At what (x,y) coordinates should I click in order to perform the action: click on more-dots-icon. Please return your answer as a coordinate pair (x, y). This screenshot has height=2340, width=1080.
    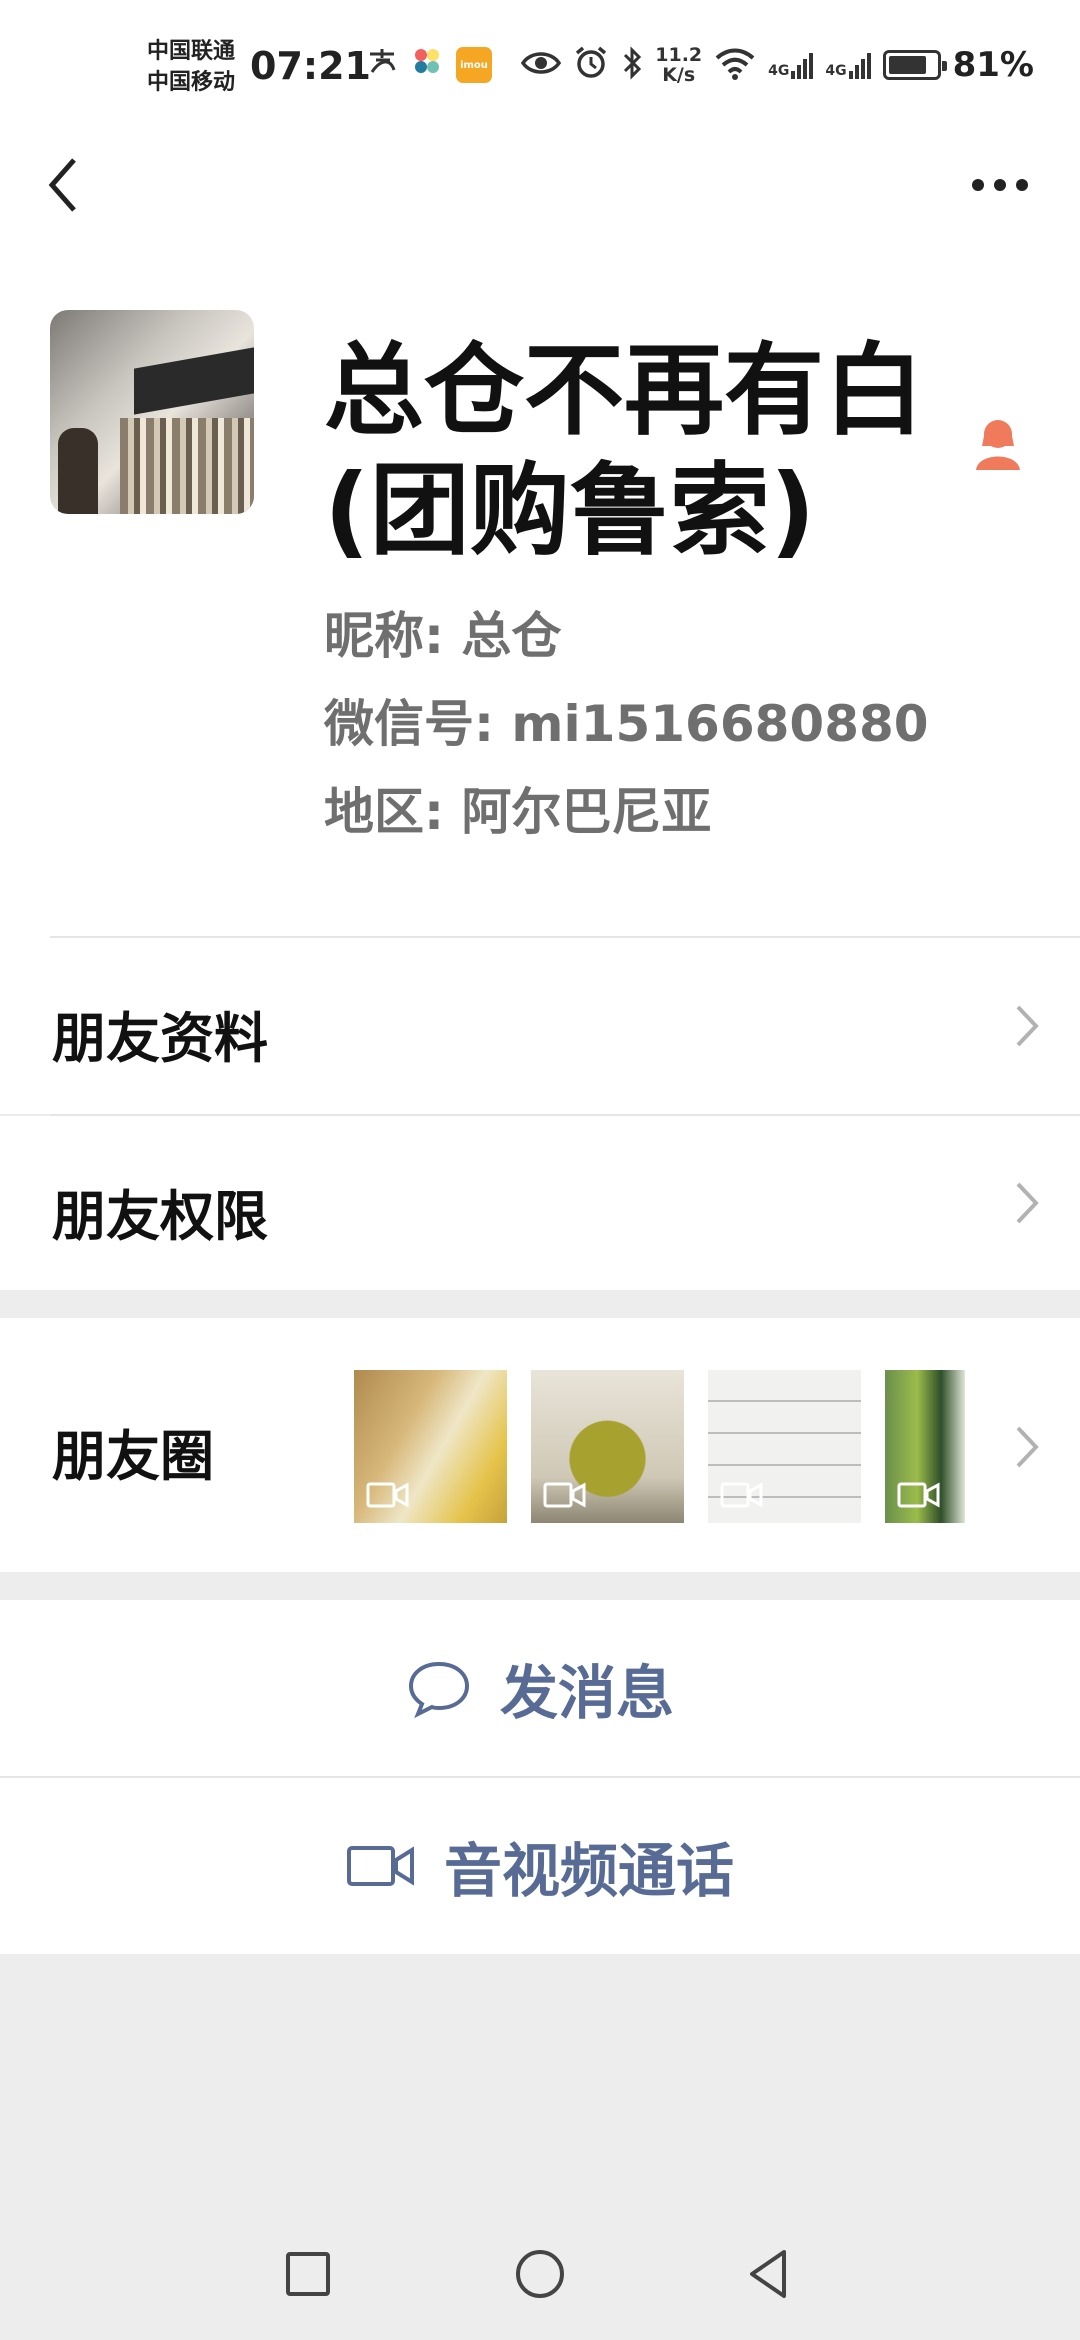
    Looking at the image, I should click on (1000, 185).